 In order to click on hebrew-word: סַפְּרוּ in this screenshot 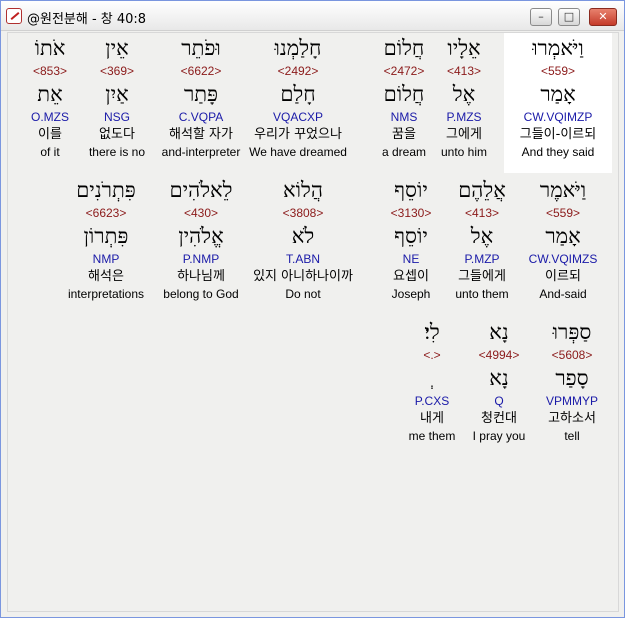, I will do `click(572, 332)`.